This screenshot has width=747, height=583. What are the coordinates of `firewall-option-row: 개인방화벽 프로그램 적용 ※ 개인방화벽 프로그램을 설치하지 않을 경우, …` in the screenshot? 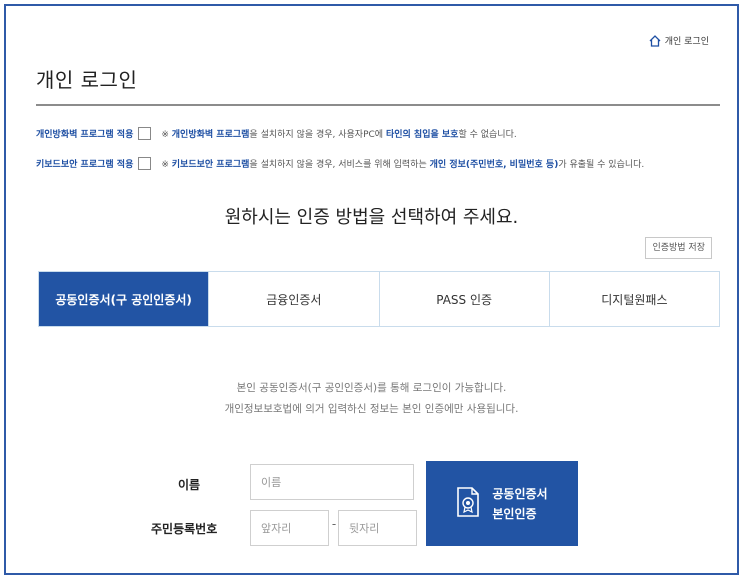 It's located at (276, 133).